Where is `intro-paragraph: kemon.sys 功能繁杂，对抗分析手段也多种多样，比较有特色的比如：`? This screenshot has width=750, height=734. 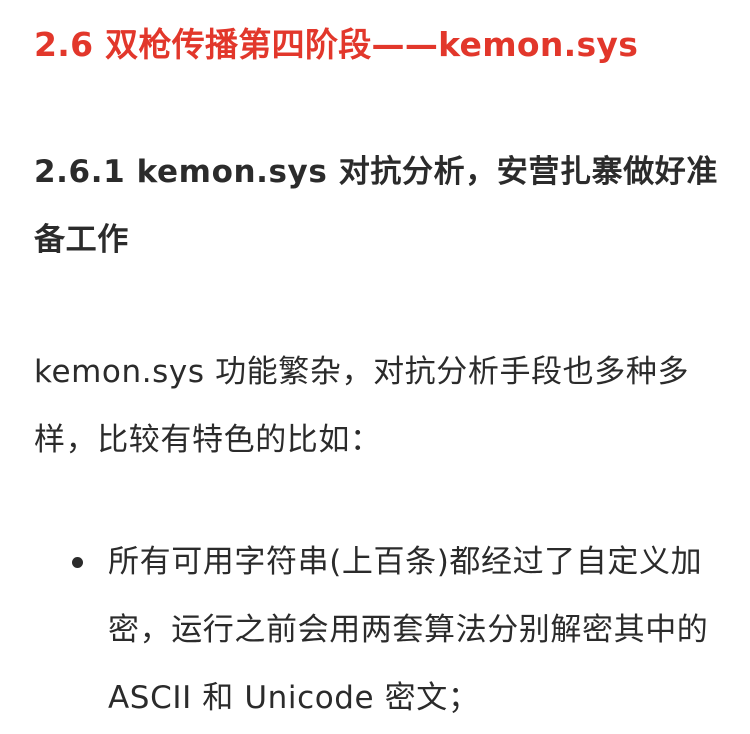 intro-paragraph: kemon.sys 功能繁杂，对抗分析手段也多种多样，比较有特色的比如： is located at coordinates (362, 406).